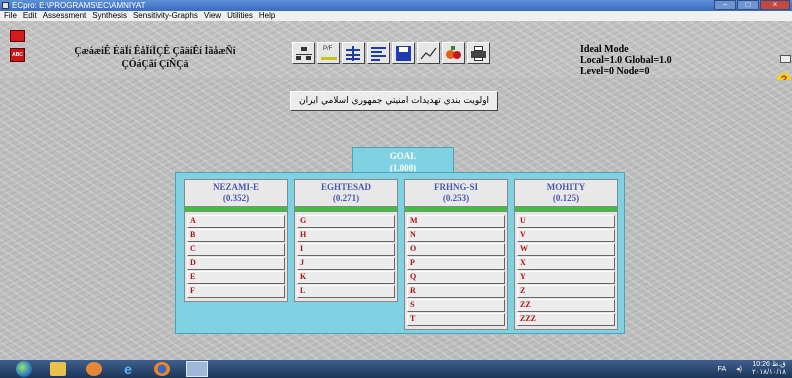 This screenshot has width=792, height=378. Describe the element at coordinates (236, 221) in the screenshot. I see `alternative-node: A` at that location.